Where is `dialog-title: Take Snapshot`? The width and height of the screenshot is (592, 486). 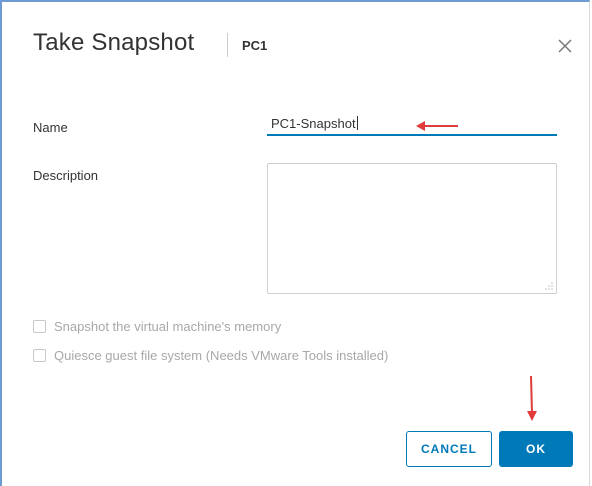 dialog-title: Take Snapshot is located at coordinates (114, 42).